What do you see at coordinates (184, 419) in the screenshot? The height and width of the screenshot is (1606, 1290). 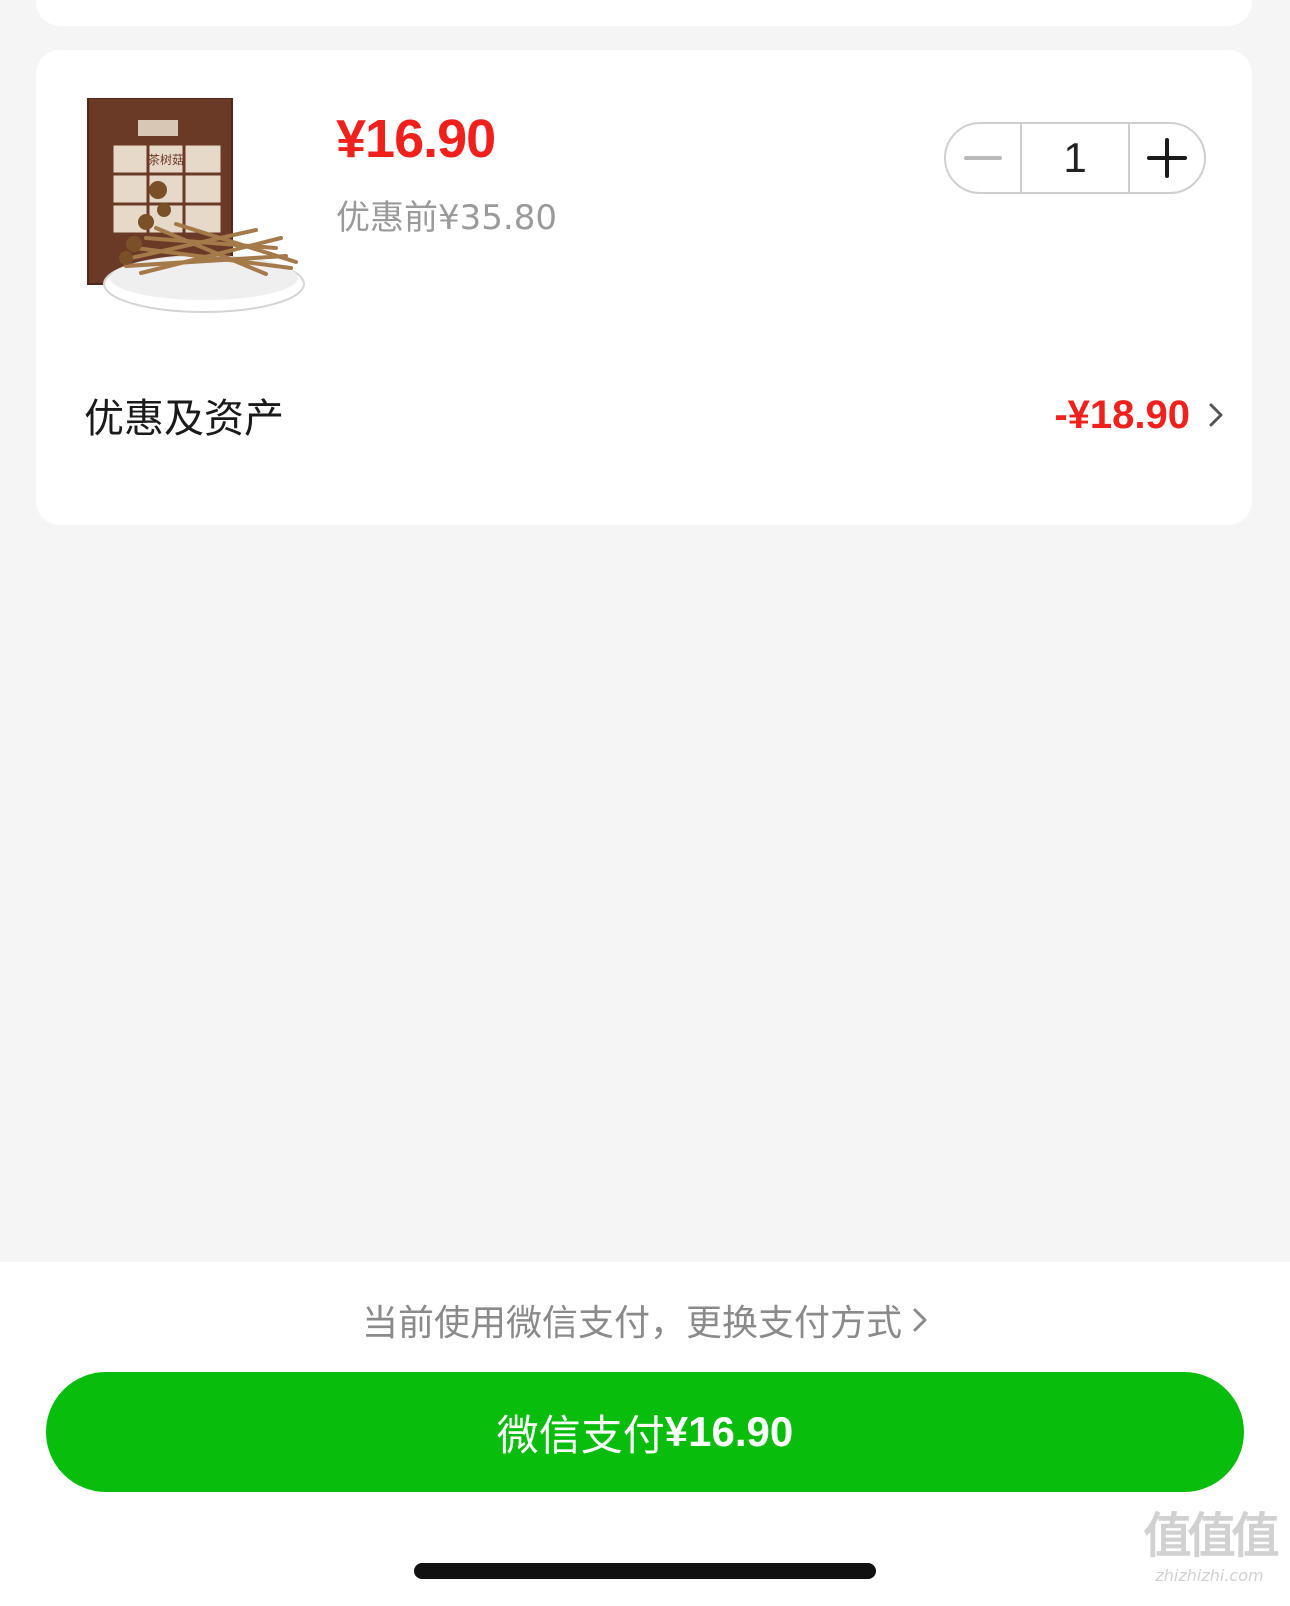 I see `discount-label: 优惠及资产` at bounding box center [184, 419].